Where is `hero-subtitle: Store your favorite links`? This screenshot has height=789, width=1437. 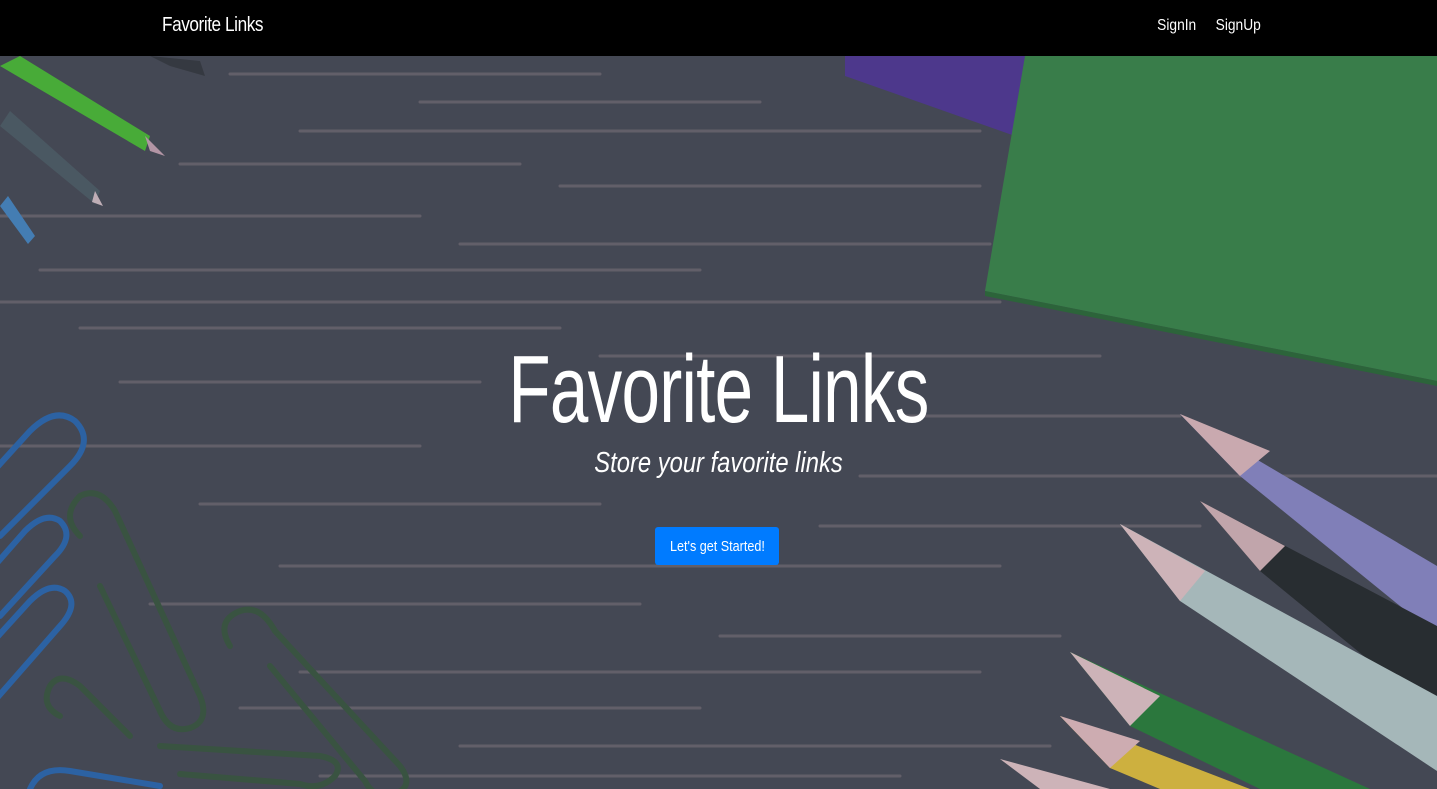 hero-subtitle: Store your favorite links is located at coordinates (718, 463).